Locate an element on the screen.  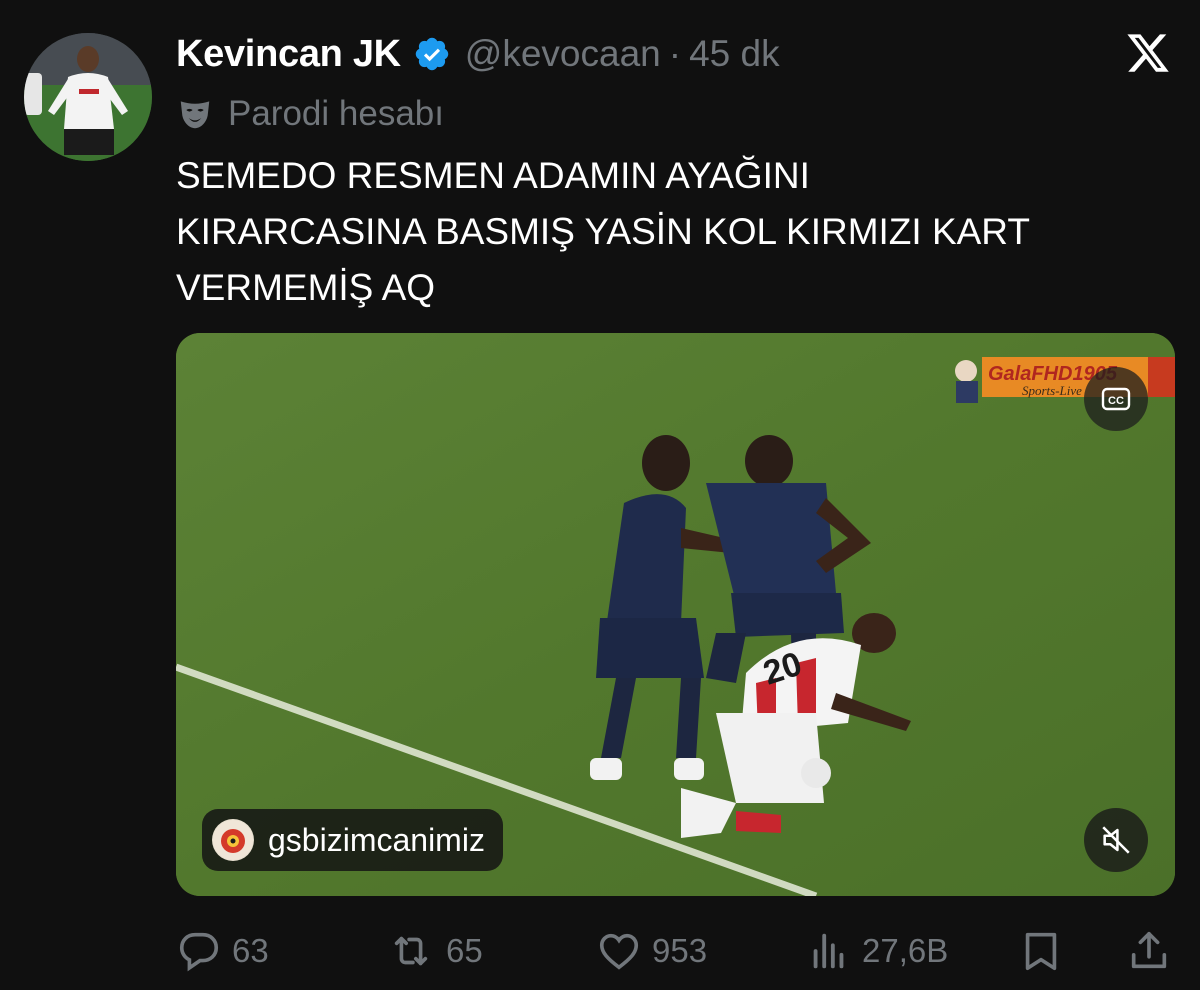
source-handle: gsbizimcanimiz is located at coordinates (376, 839).